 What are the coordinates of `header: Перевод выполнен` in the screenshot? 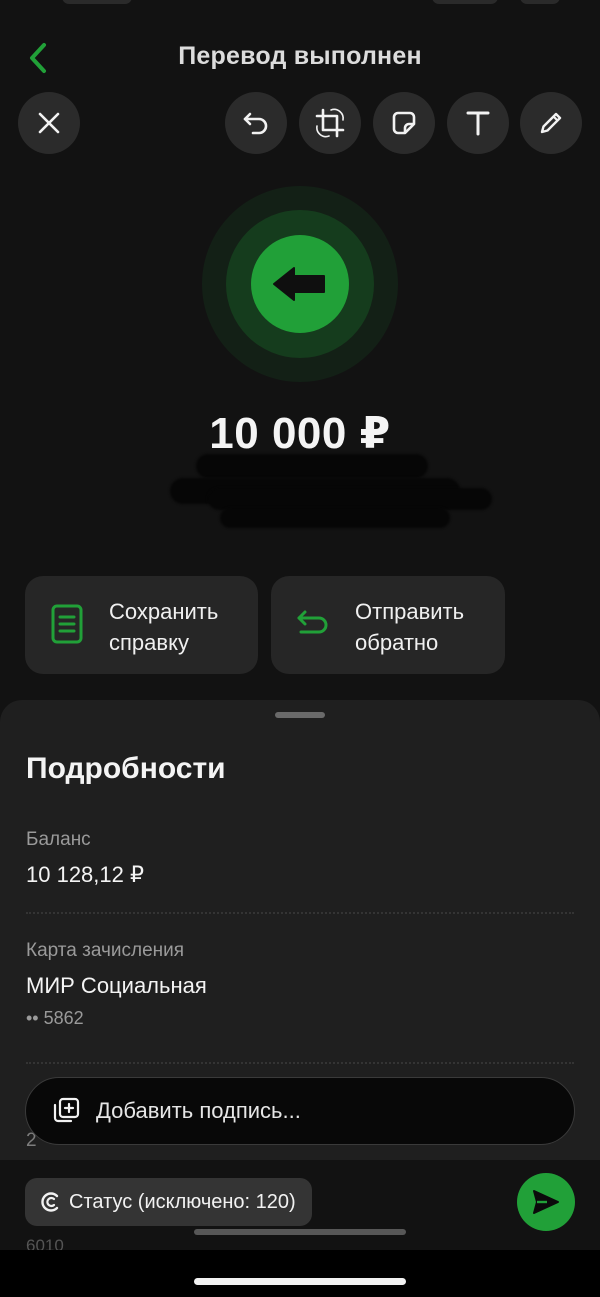 It's located at (300, 58).